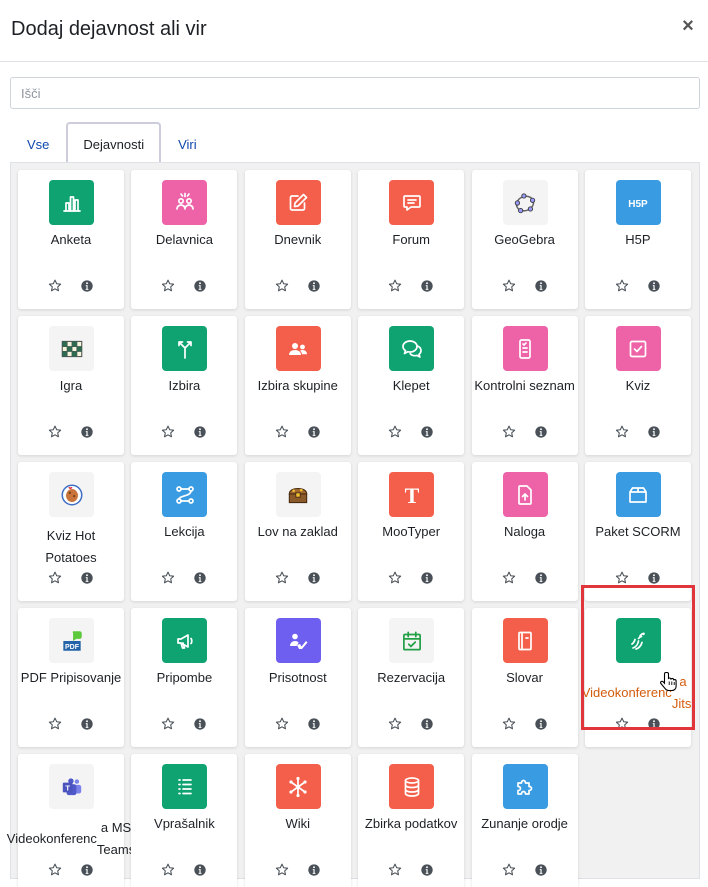 Image resolution: width=708 pixels, height=887 pixels. I want to click on tab-resources: Viri, so click(187, 142).